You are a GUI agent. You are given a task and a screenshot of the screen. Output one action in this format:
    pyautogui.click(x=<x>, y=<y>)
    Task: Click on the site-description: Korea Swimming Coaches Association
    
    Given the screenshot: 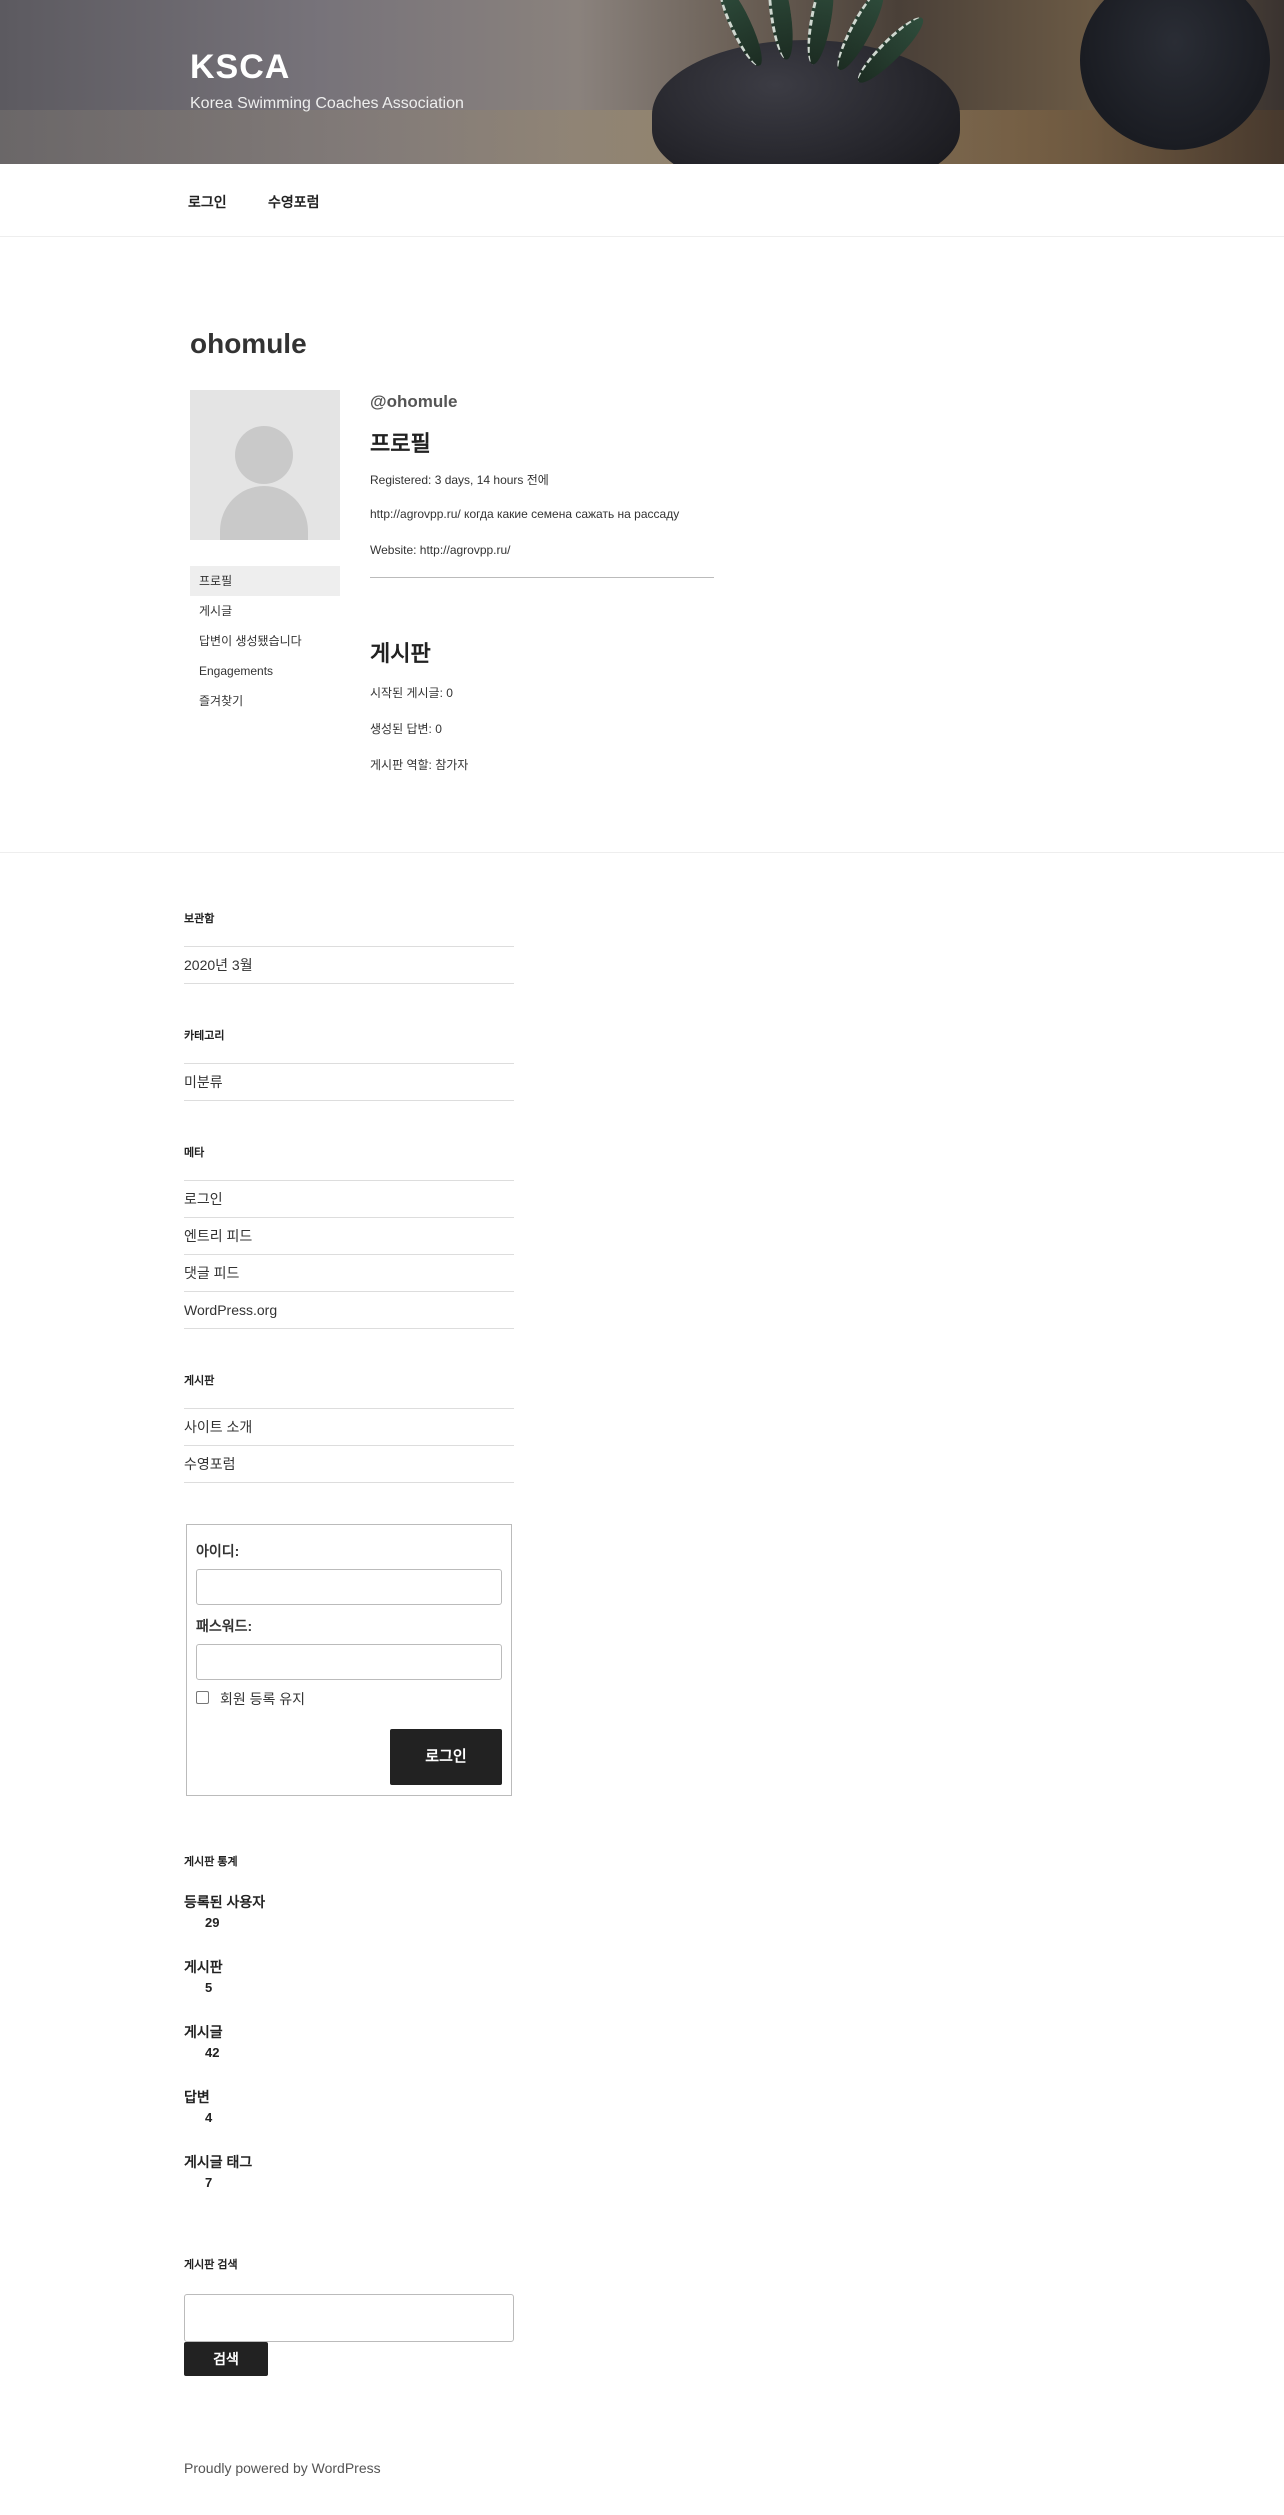 What is the action you would take?
    pyautogui.click(x=327, y=103)
    